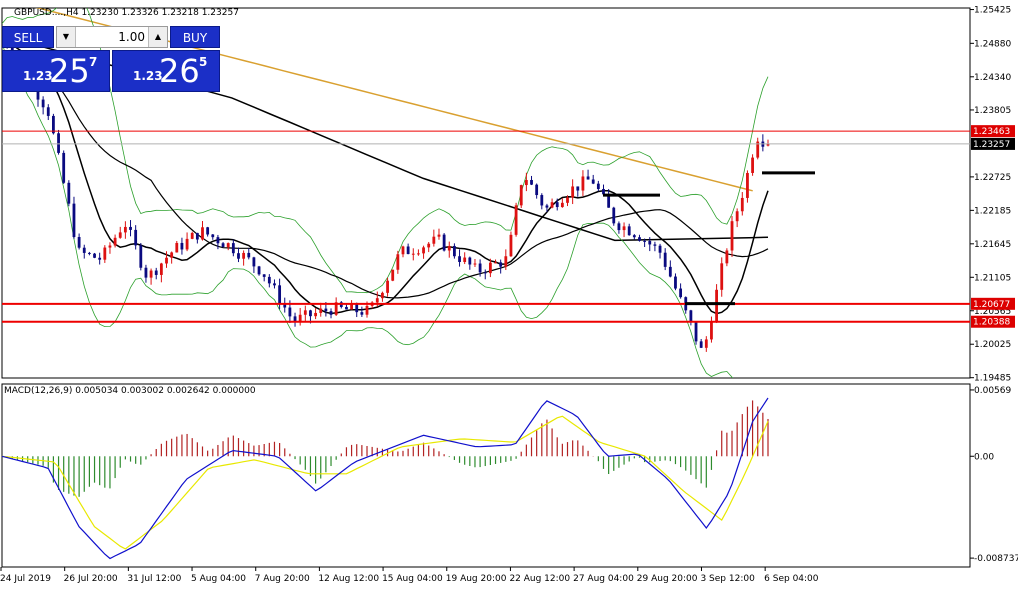 This screenshot has width=1018, height=599. I want to click on level-price-label: 1.20388, so click(991, 323).